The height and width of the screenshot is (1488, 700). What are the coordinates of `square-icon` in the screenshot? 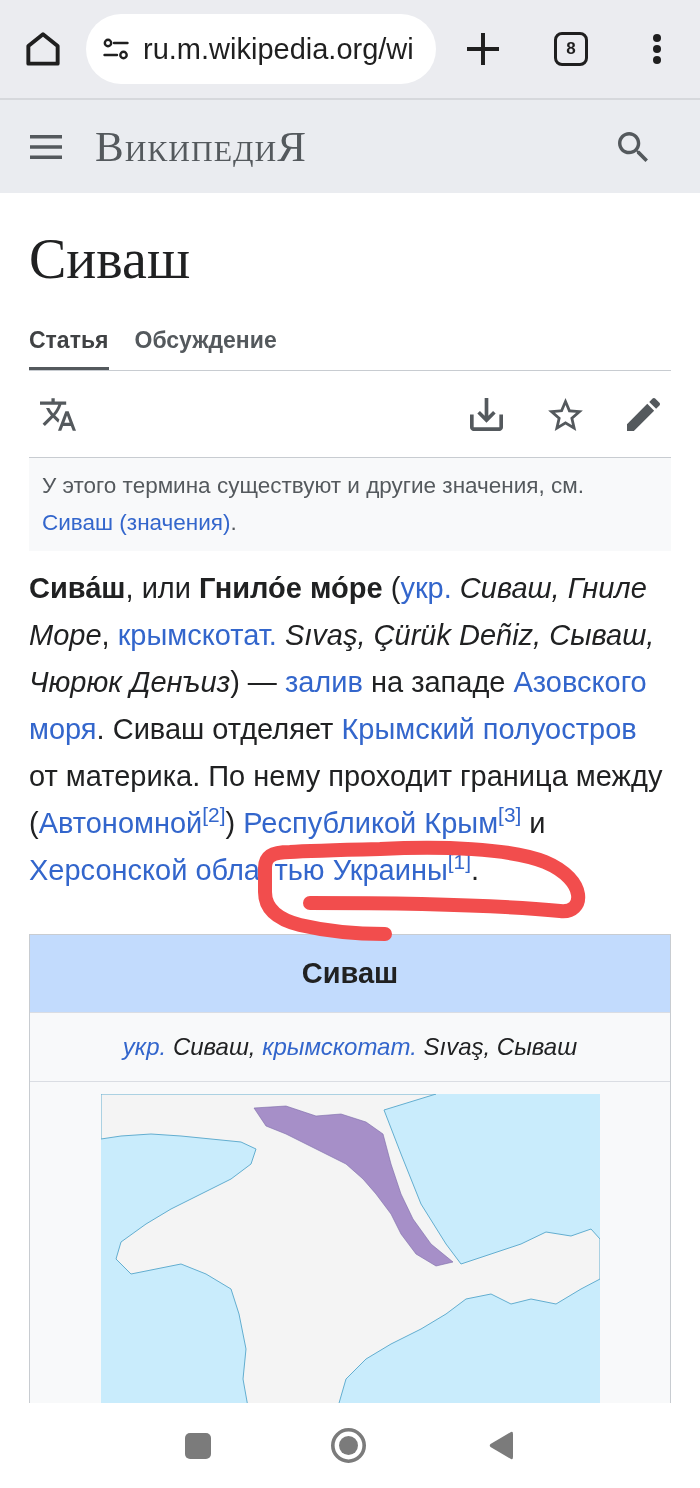 It's located at (198, 1445).